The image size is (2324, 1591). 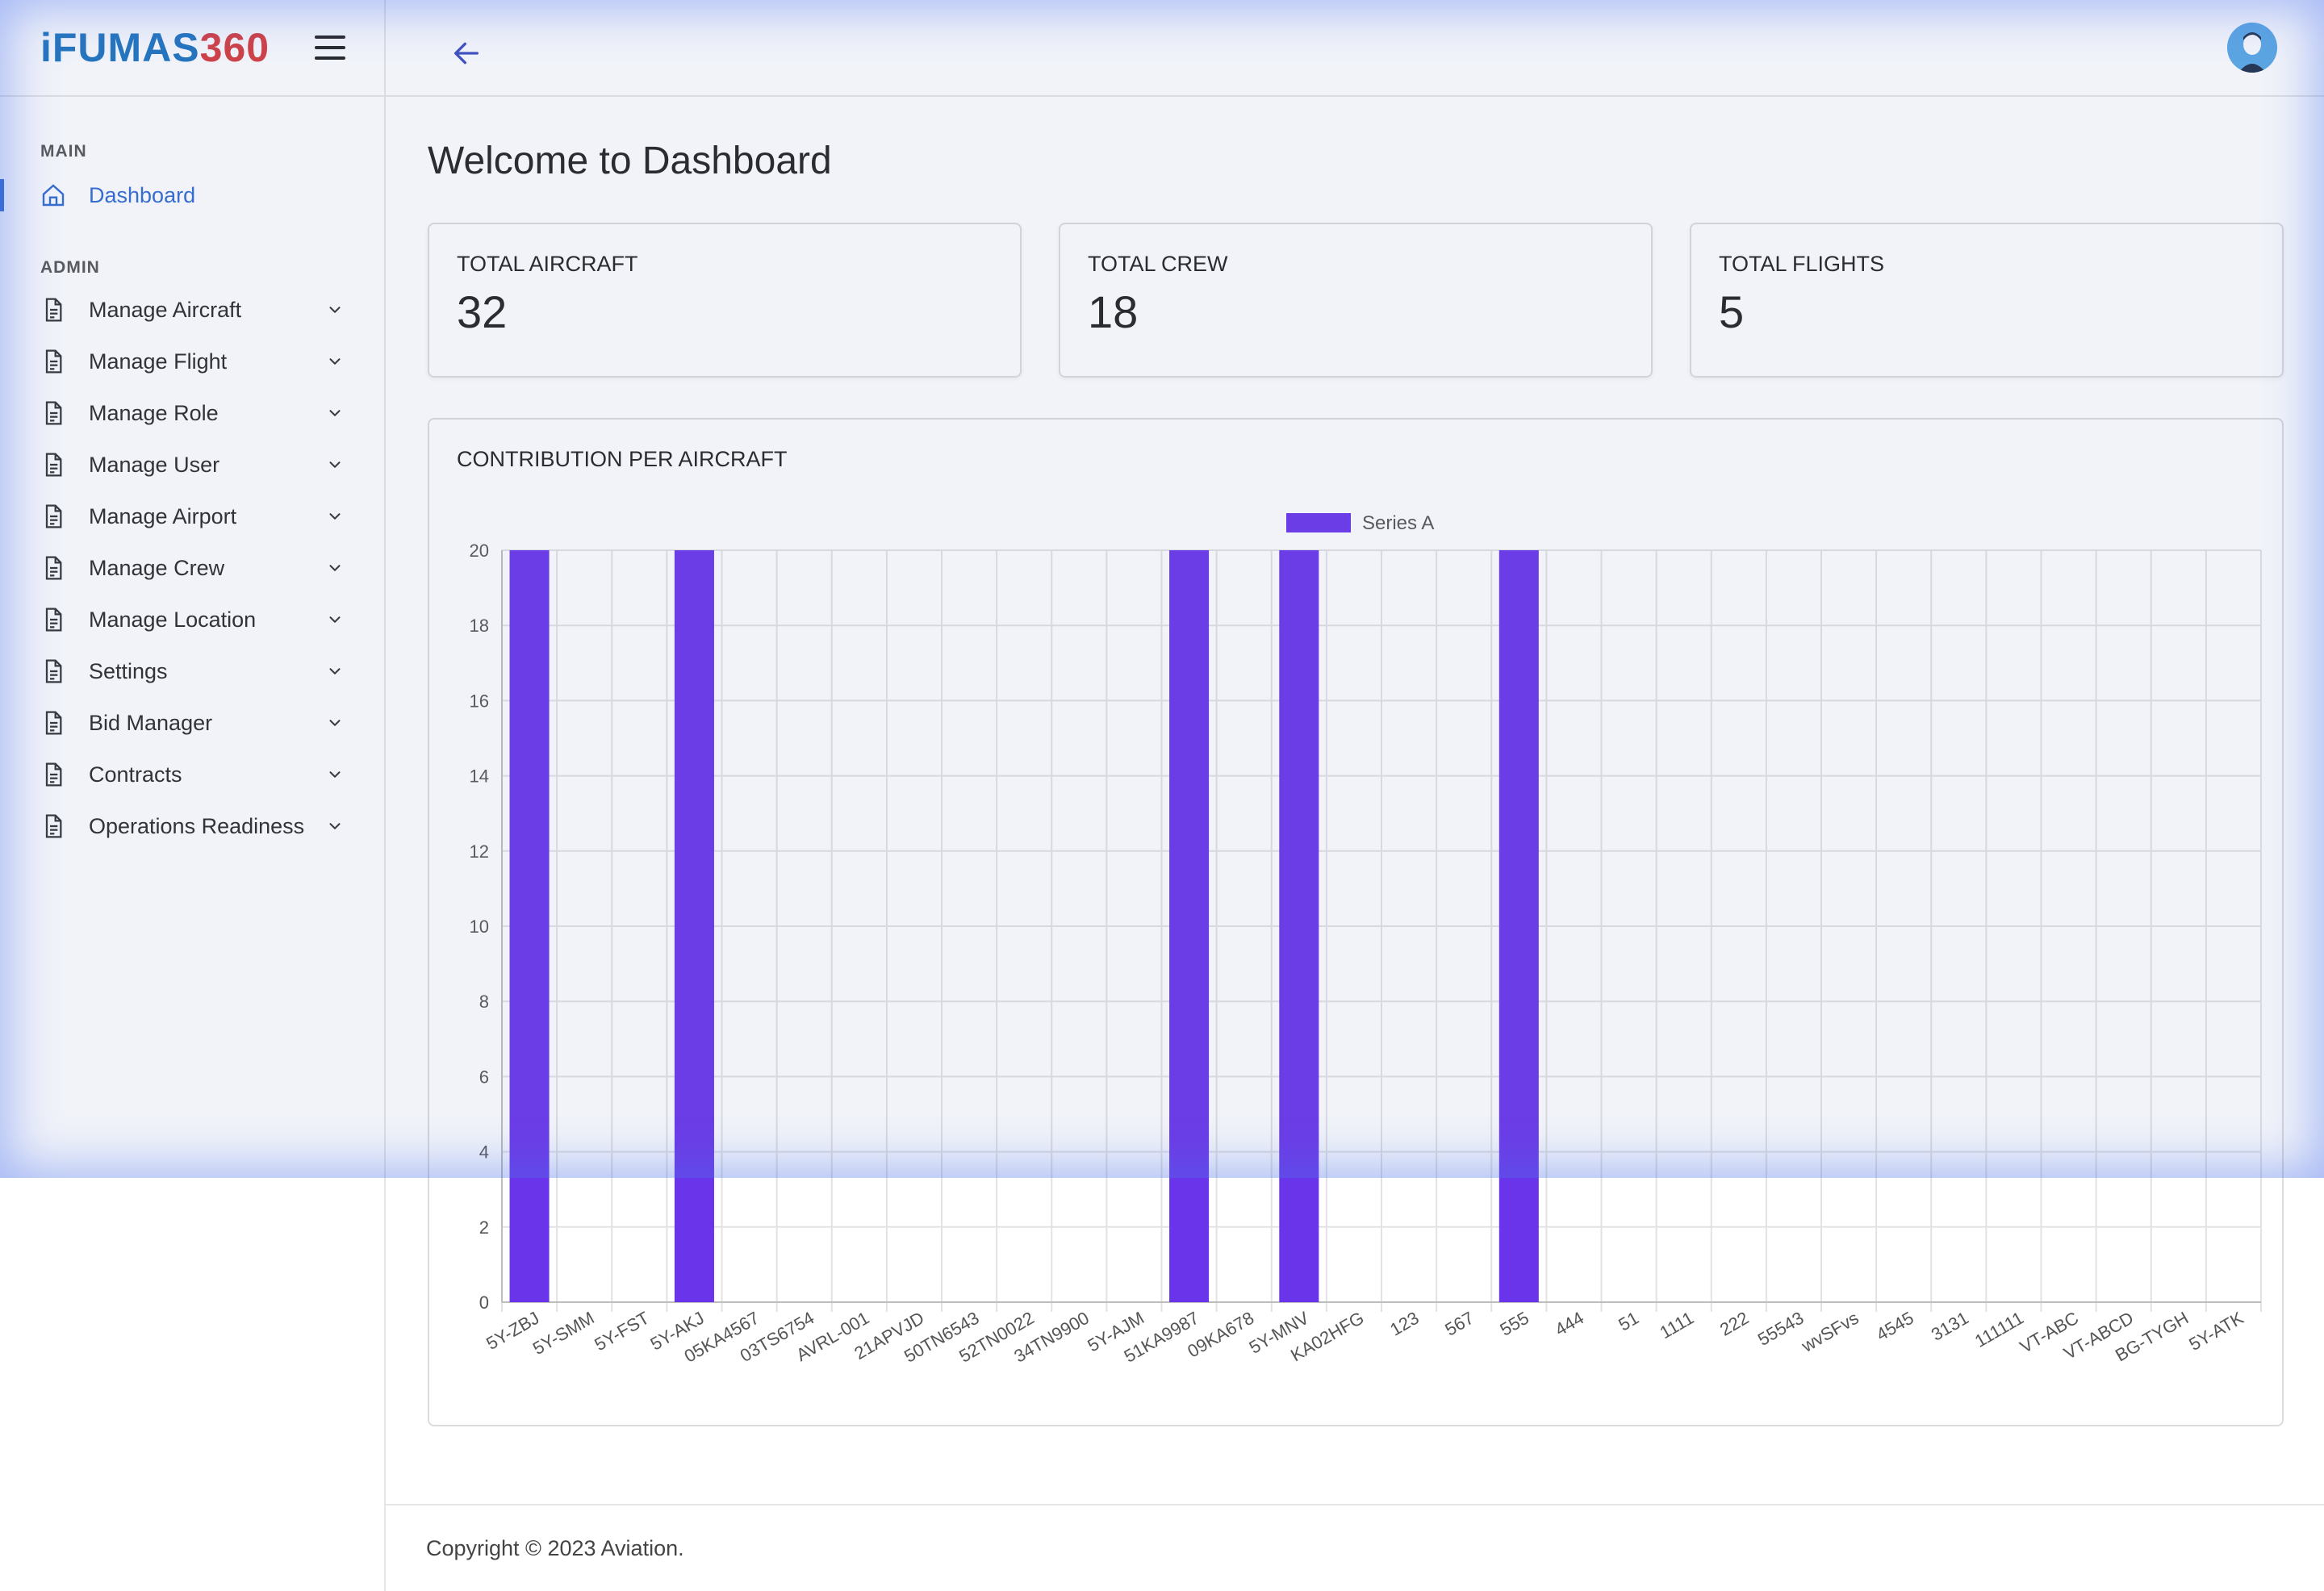 I want to click on stat-card-total-flights: TOTAL FLIGHTS 5, so click(x=1987, y=300).